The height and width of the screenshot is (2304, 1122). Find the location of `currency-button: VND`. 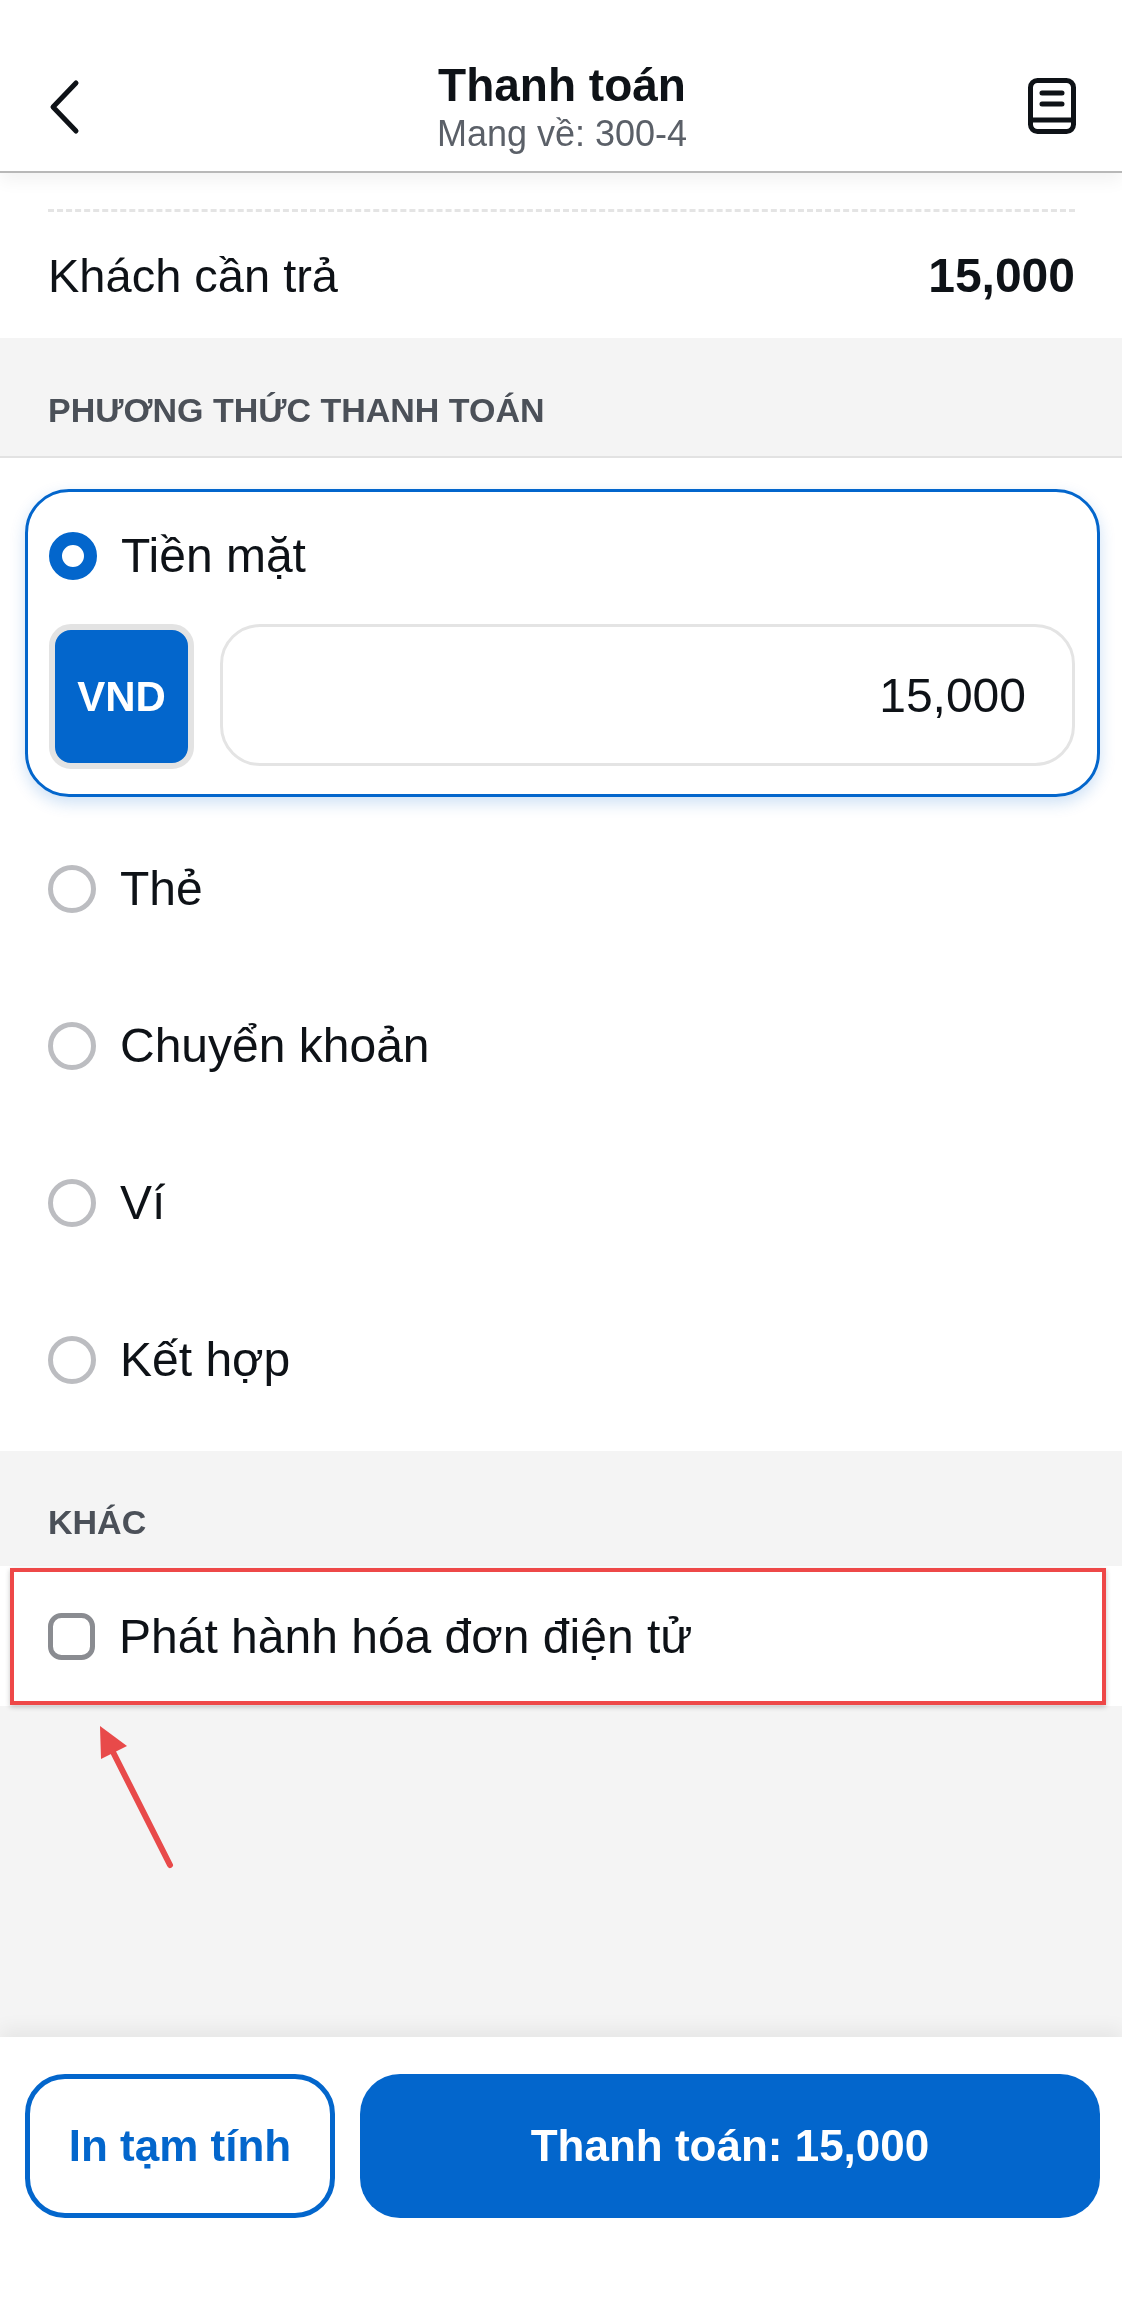

currency-button: VND is located at coordinates (121, 696).